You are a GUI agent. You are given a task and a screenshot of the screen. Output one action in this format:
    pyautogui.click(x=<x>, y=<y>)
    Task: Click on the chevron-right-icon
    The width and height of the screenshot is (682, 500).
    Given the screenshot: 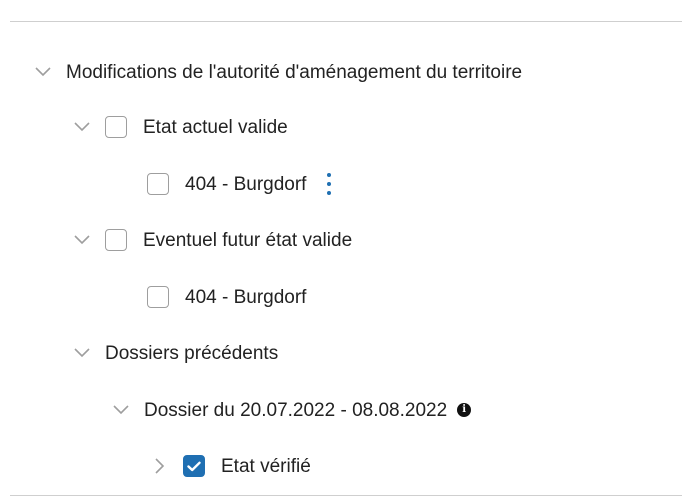 What is the action you would take?
    pyautogui.click(x=160, y=466)
    